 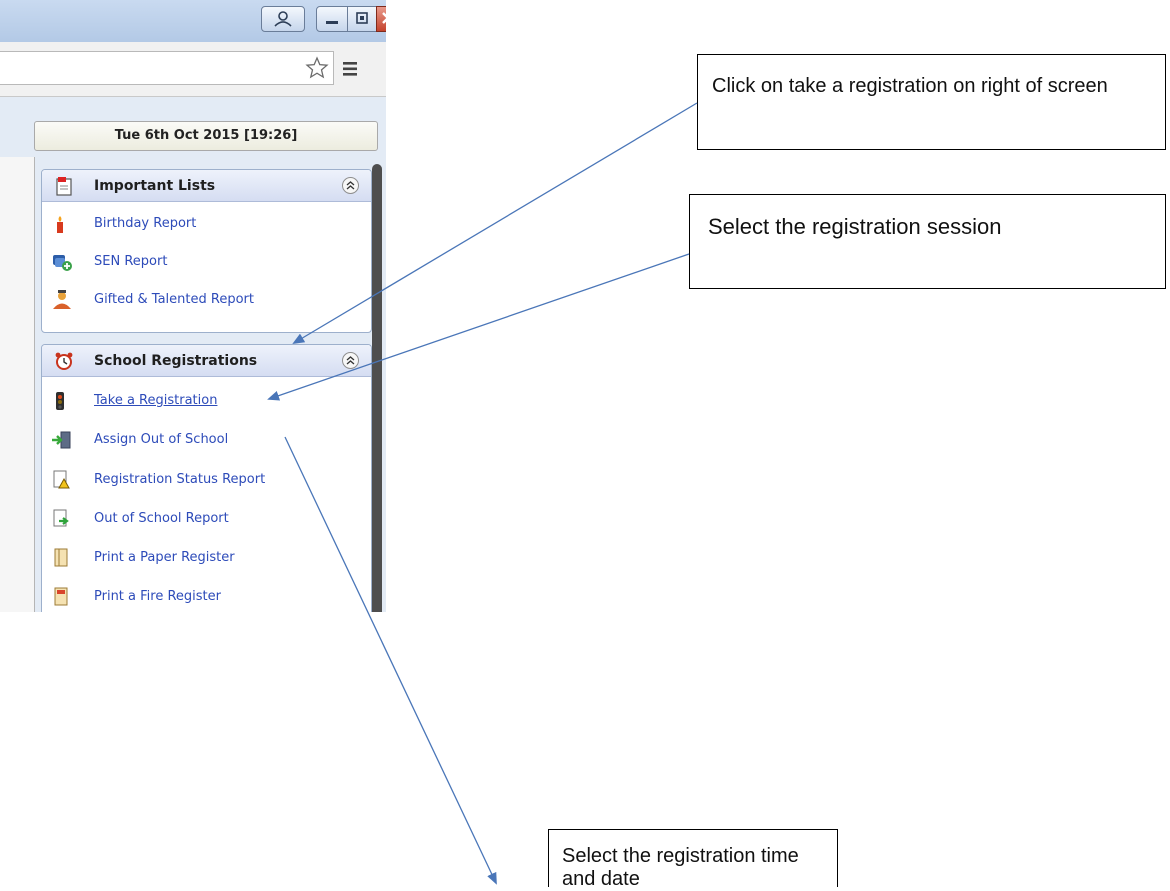 What do you see at coordinates (131, 261) in the screenshot?
I see `item-label: SEN Report` at bounding box center [131, 261].